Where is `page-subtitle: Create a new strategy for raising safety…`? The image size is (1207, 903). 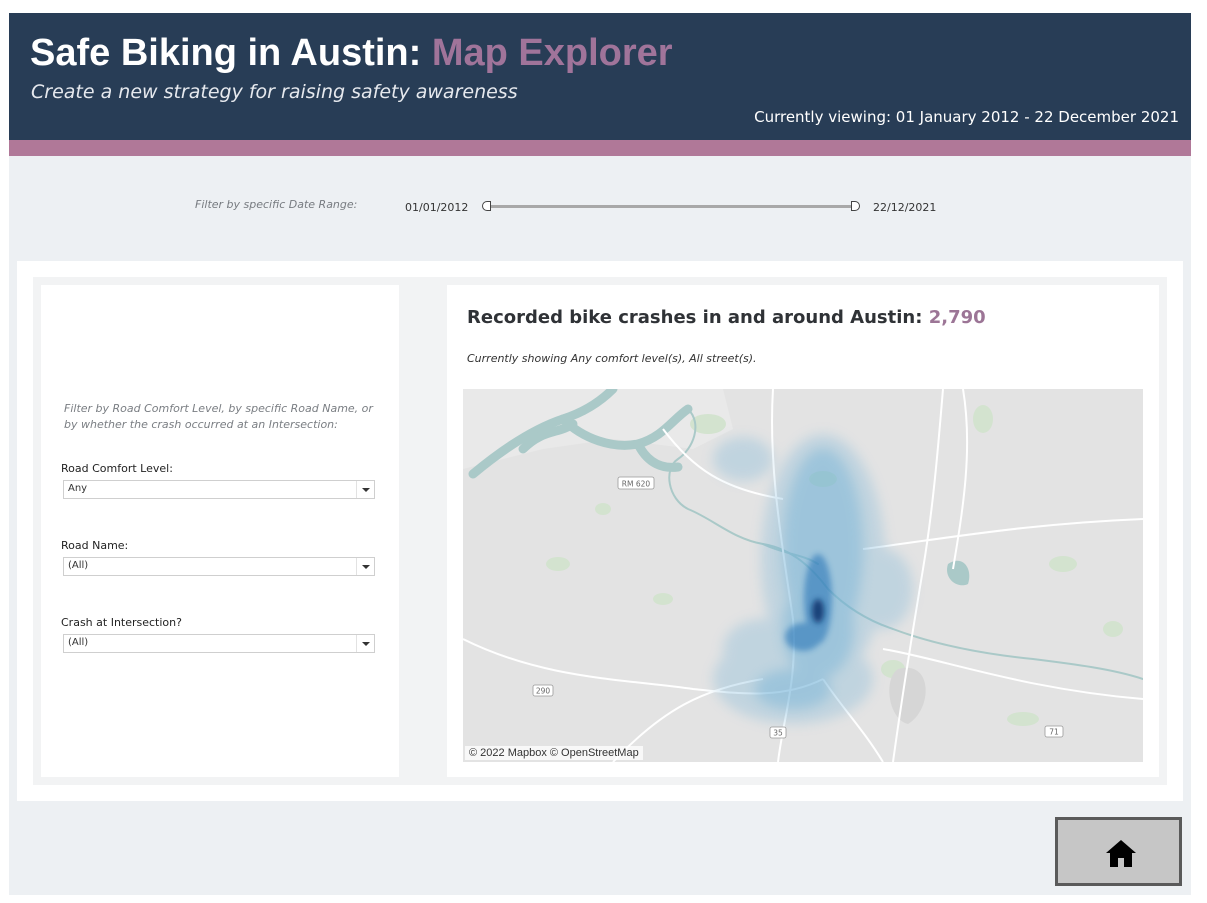
page-subtitle: Create a new strategy for raising safety… is located at coordinates (274, 92).